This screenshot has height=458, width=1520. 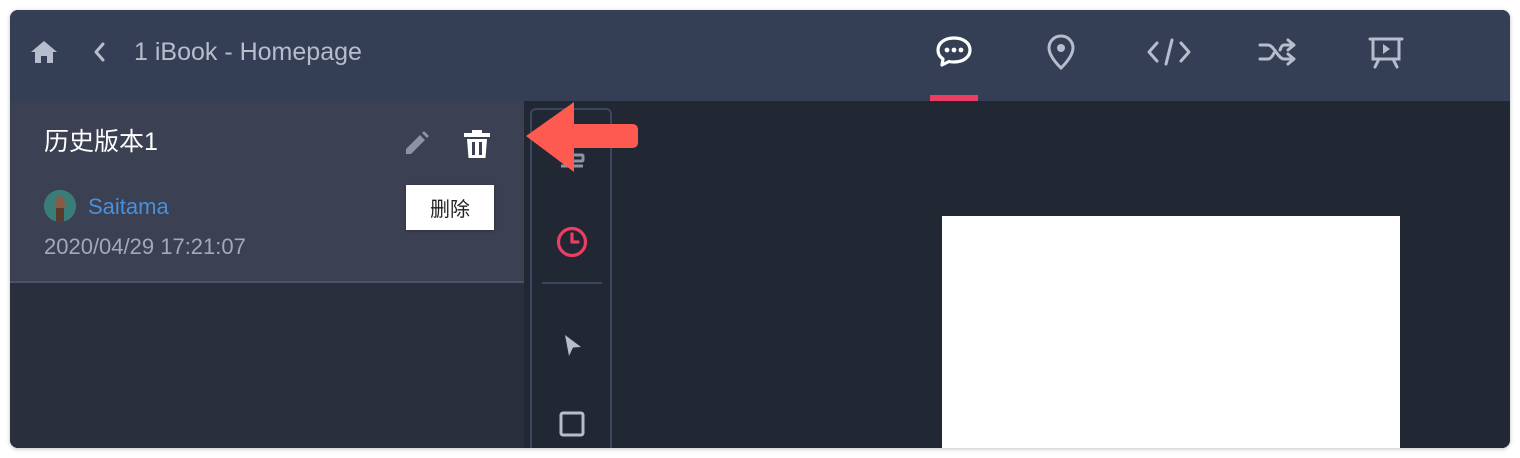 I want to click on delete-tooltip: 删除, so click(x=450, y=207).